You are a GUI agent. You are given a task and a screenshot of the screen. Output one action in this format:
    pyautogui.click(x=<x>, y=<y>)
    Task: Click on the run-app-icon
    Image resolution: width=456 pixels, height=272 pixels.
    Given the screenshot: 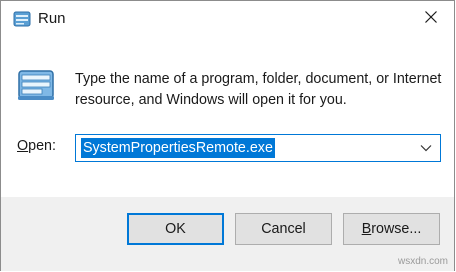 What is the action you would take?
    pyautogui.click(x=22, y=19)
    